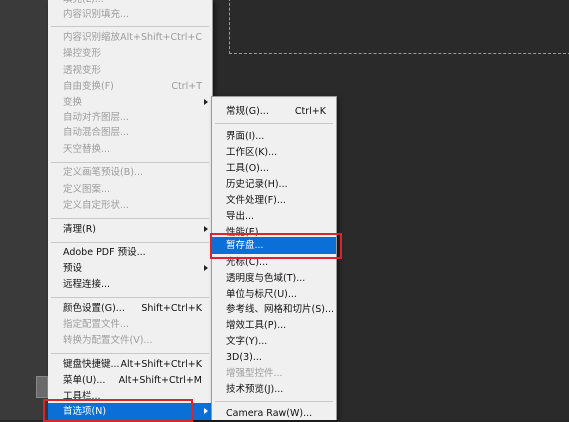 This screenshot has width=569, height=422. Describe the element at coordinates (24, 210) in the screenshot. I see `tools-panel` at that location.